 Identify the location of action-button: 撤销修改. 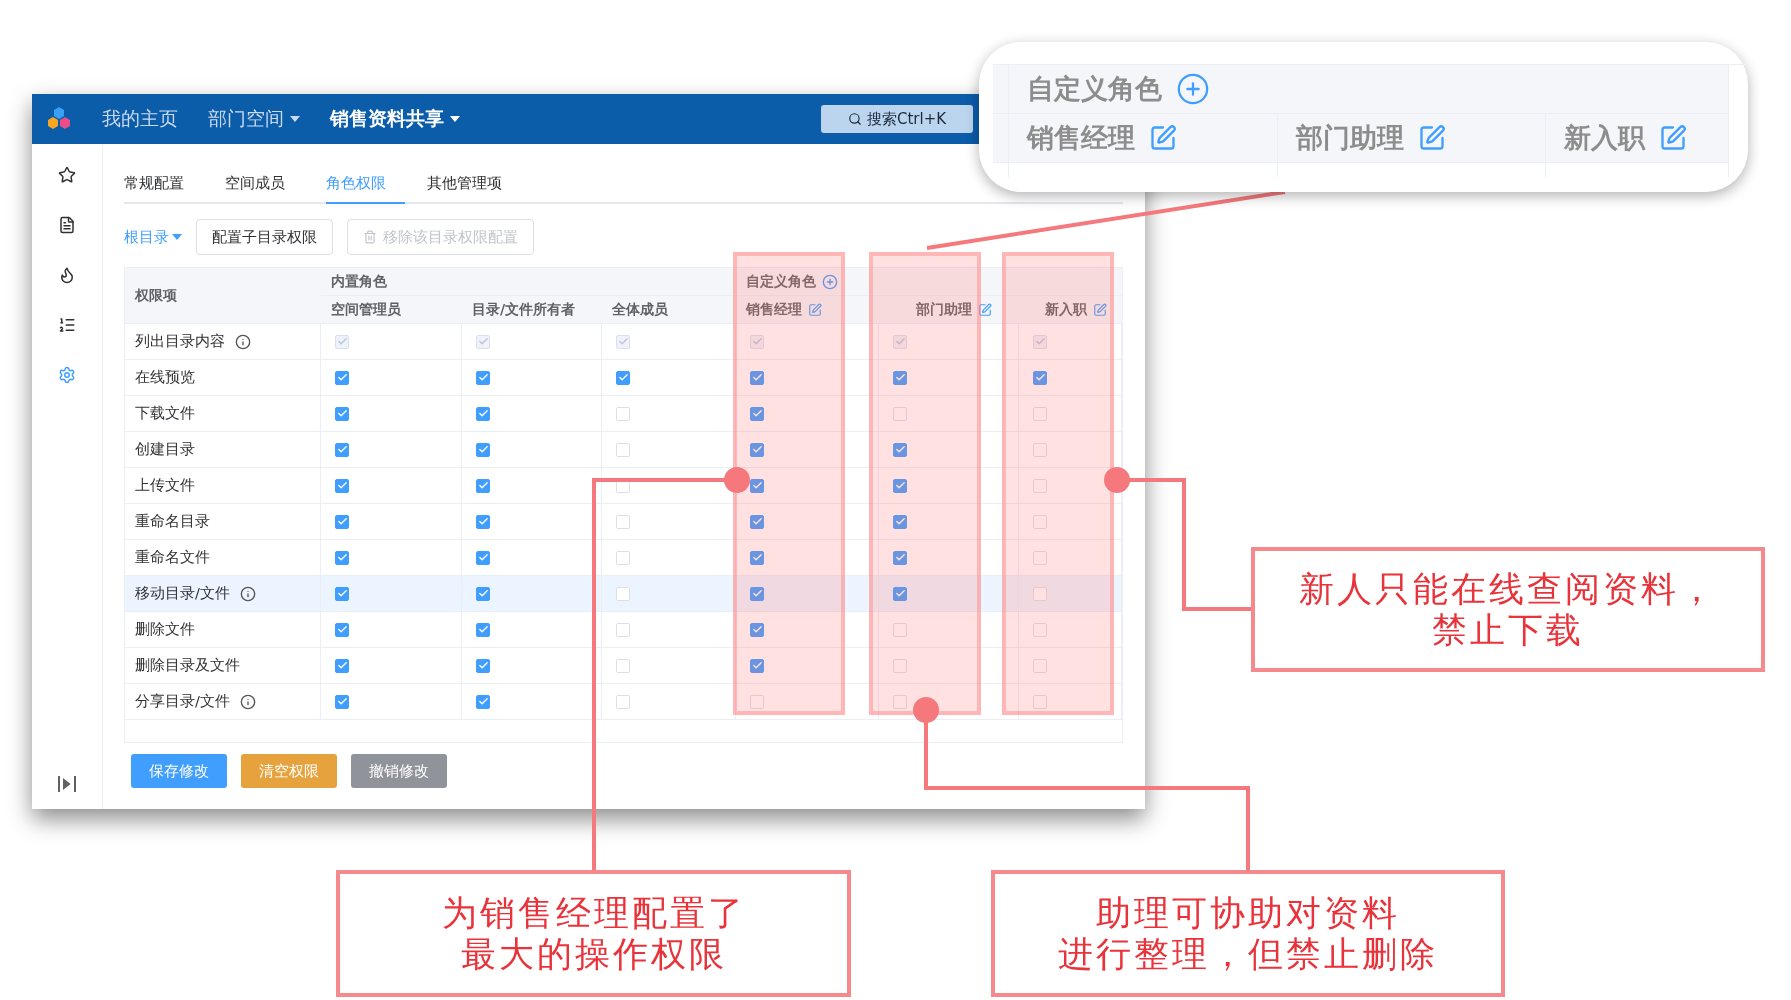
(399, 771).